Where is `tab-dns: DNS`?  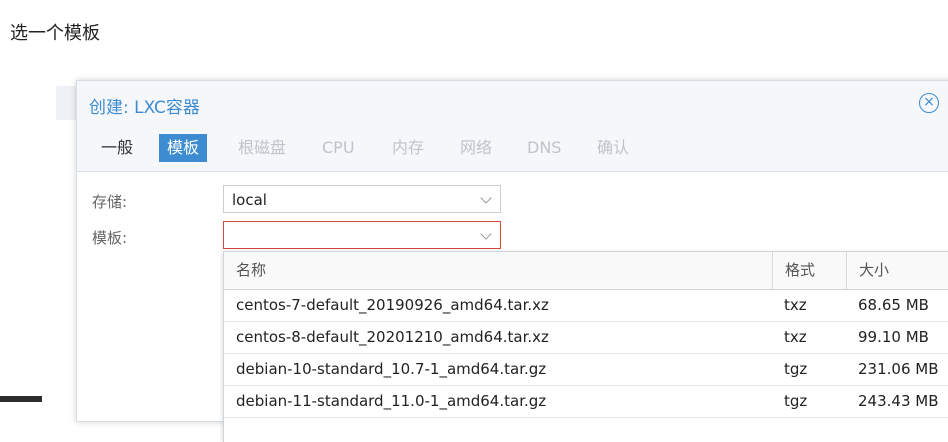
tab-dns: DNS is located at coordinates (544, 147).